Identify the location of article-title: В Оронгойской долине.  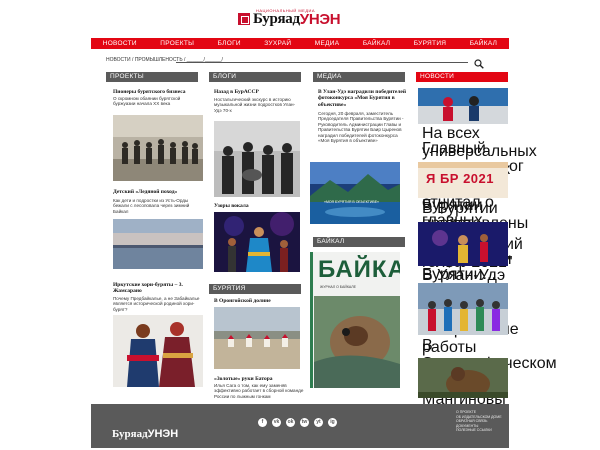
(259, 301).